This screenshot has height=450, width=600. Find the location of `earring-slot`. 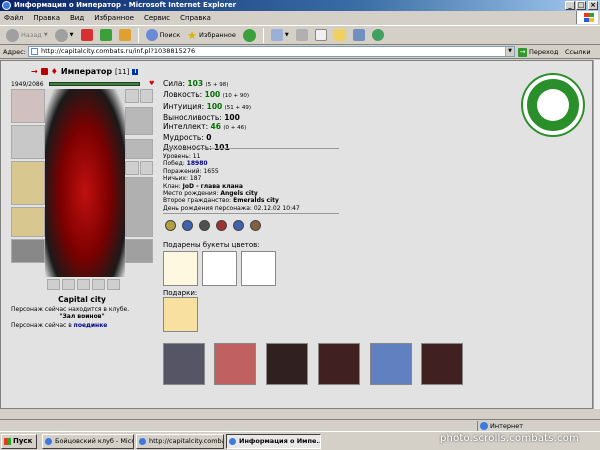

earring-slot is located at coordinates (132, 96).